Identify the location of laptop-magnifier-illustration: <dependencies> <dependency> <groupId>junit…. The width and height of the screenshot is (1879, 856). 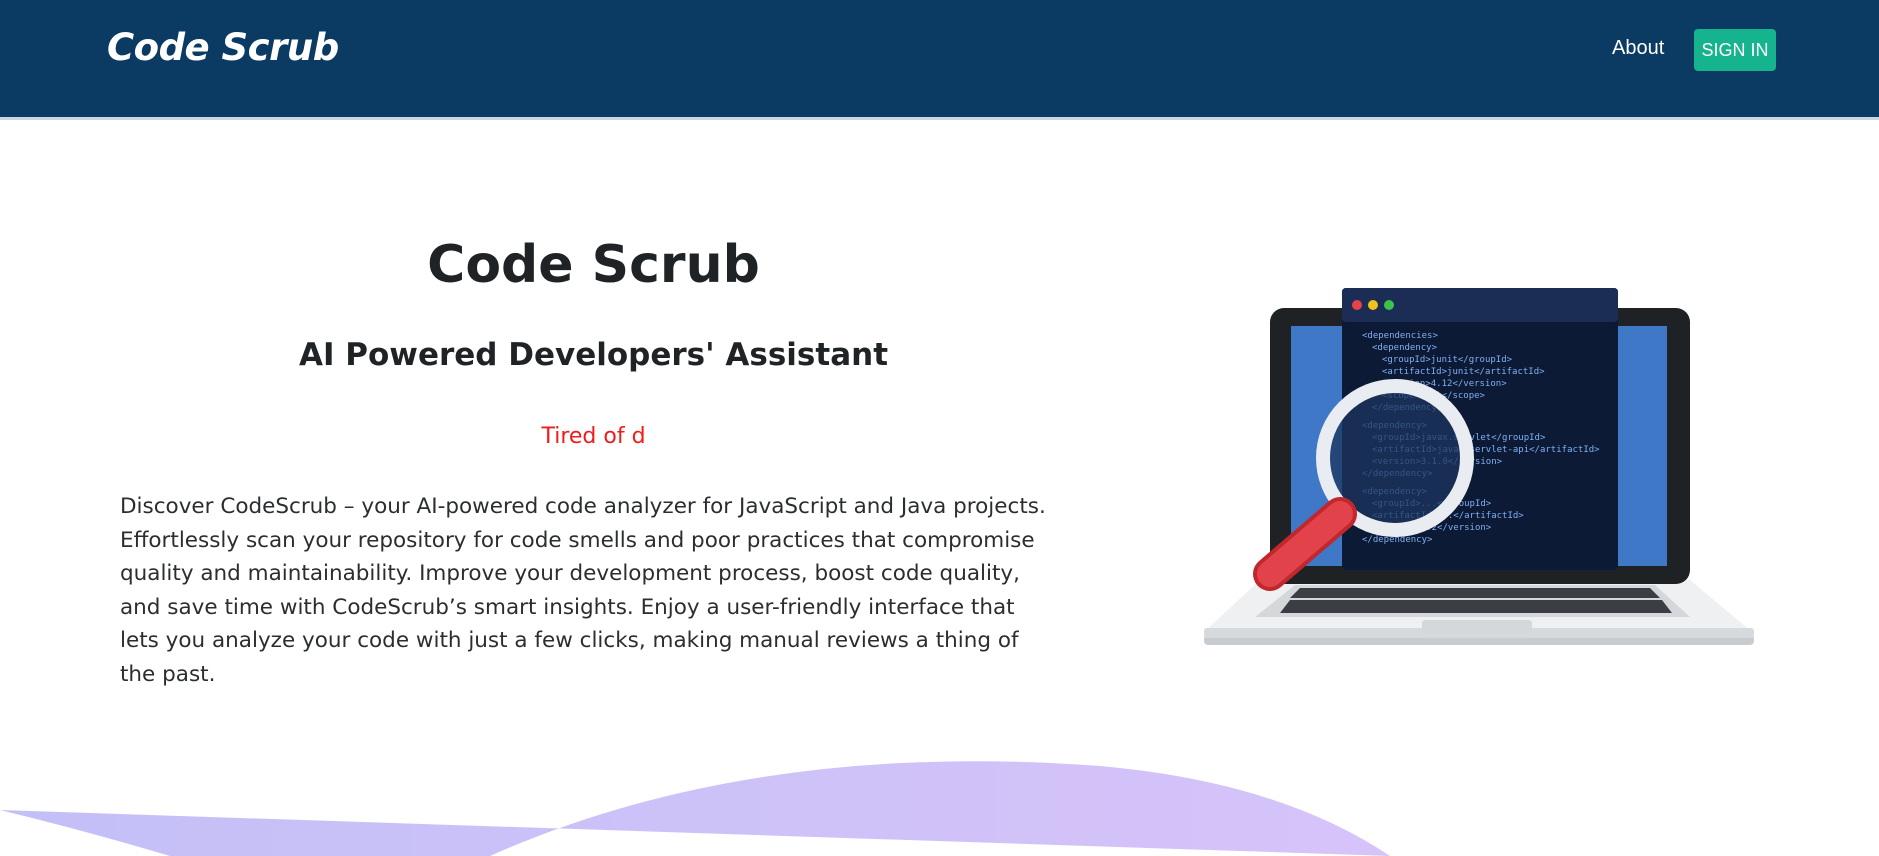
(1479, 466).